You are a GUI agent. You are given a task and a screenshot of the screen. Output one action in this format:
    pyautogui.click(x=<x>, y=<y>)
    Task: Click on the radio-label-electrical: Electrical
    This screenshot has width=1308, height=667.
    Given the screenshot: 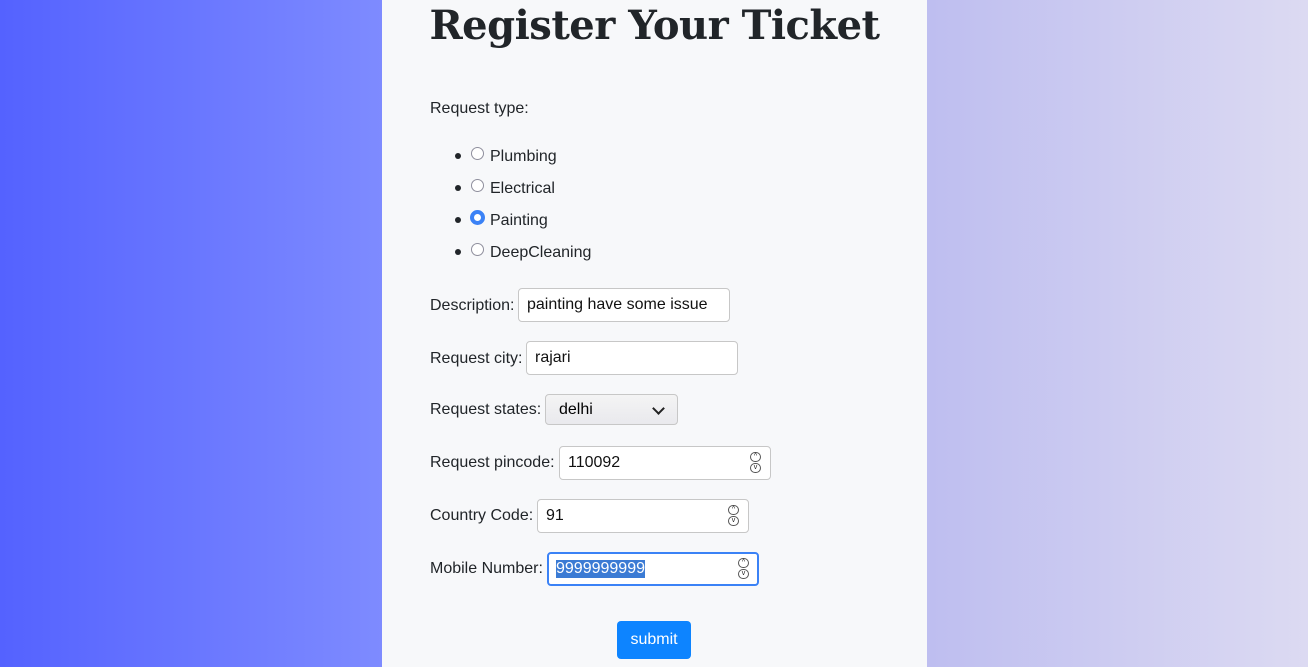 What is the action you would take?
    pyautogui.click(x=522, y=188)
    